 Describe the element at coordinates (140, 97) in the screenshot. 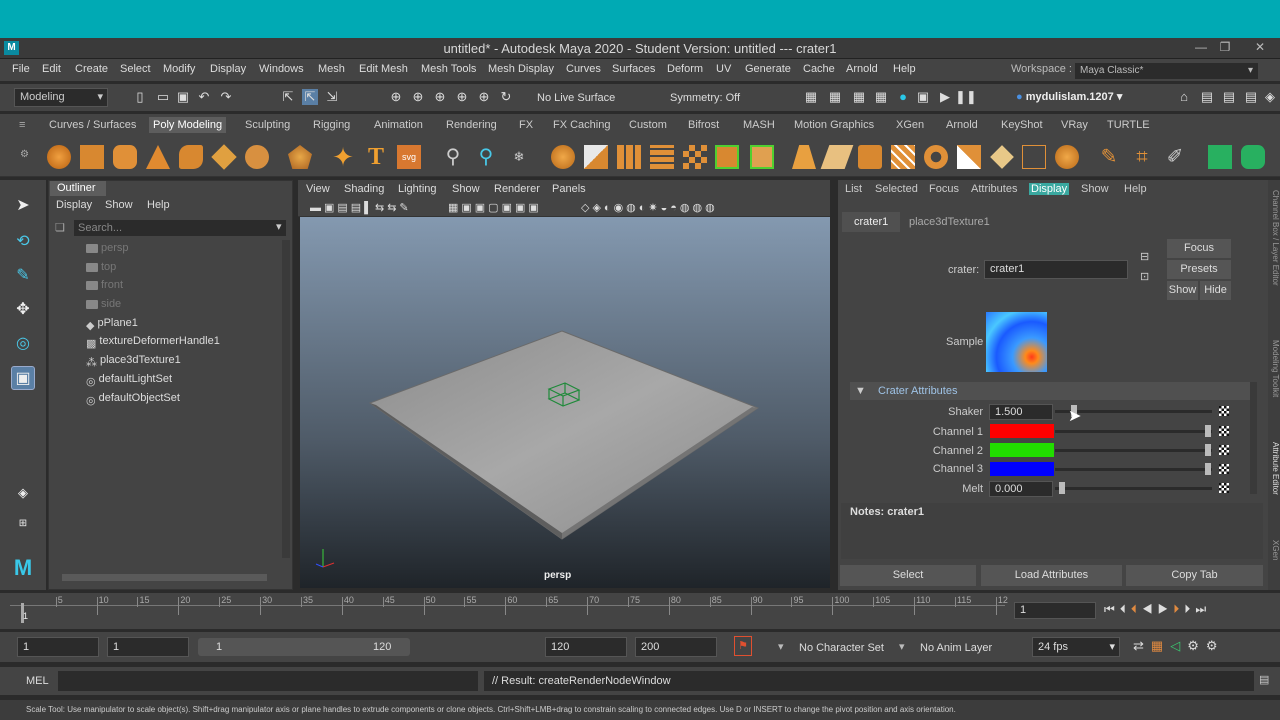

I see `new-scene-icon: ▯` at that location.